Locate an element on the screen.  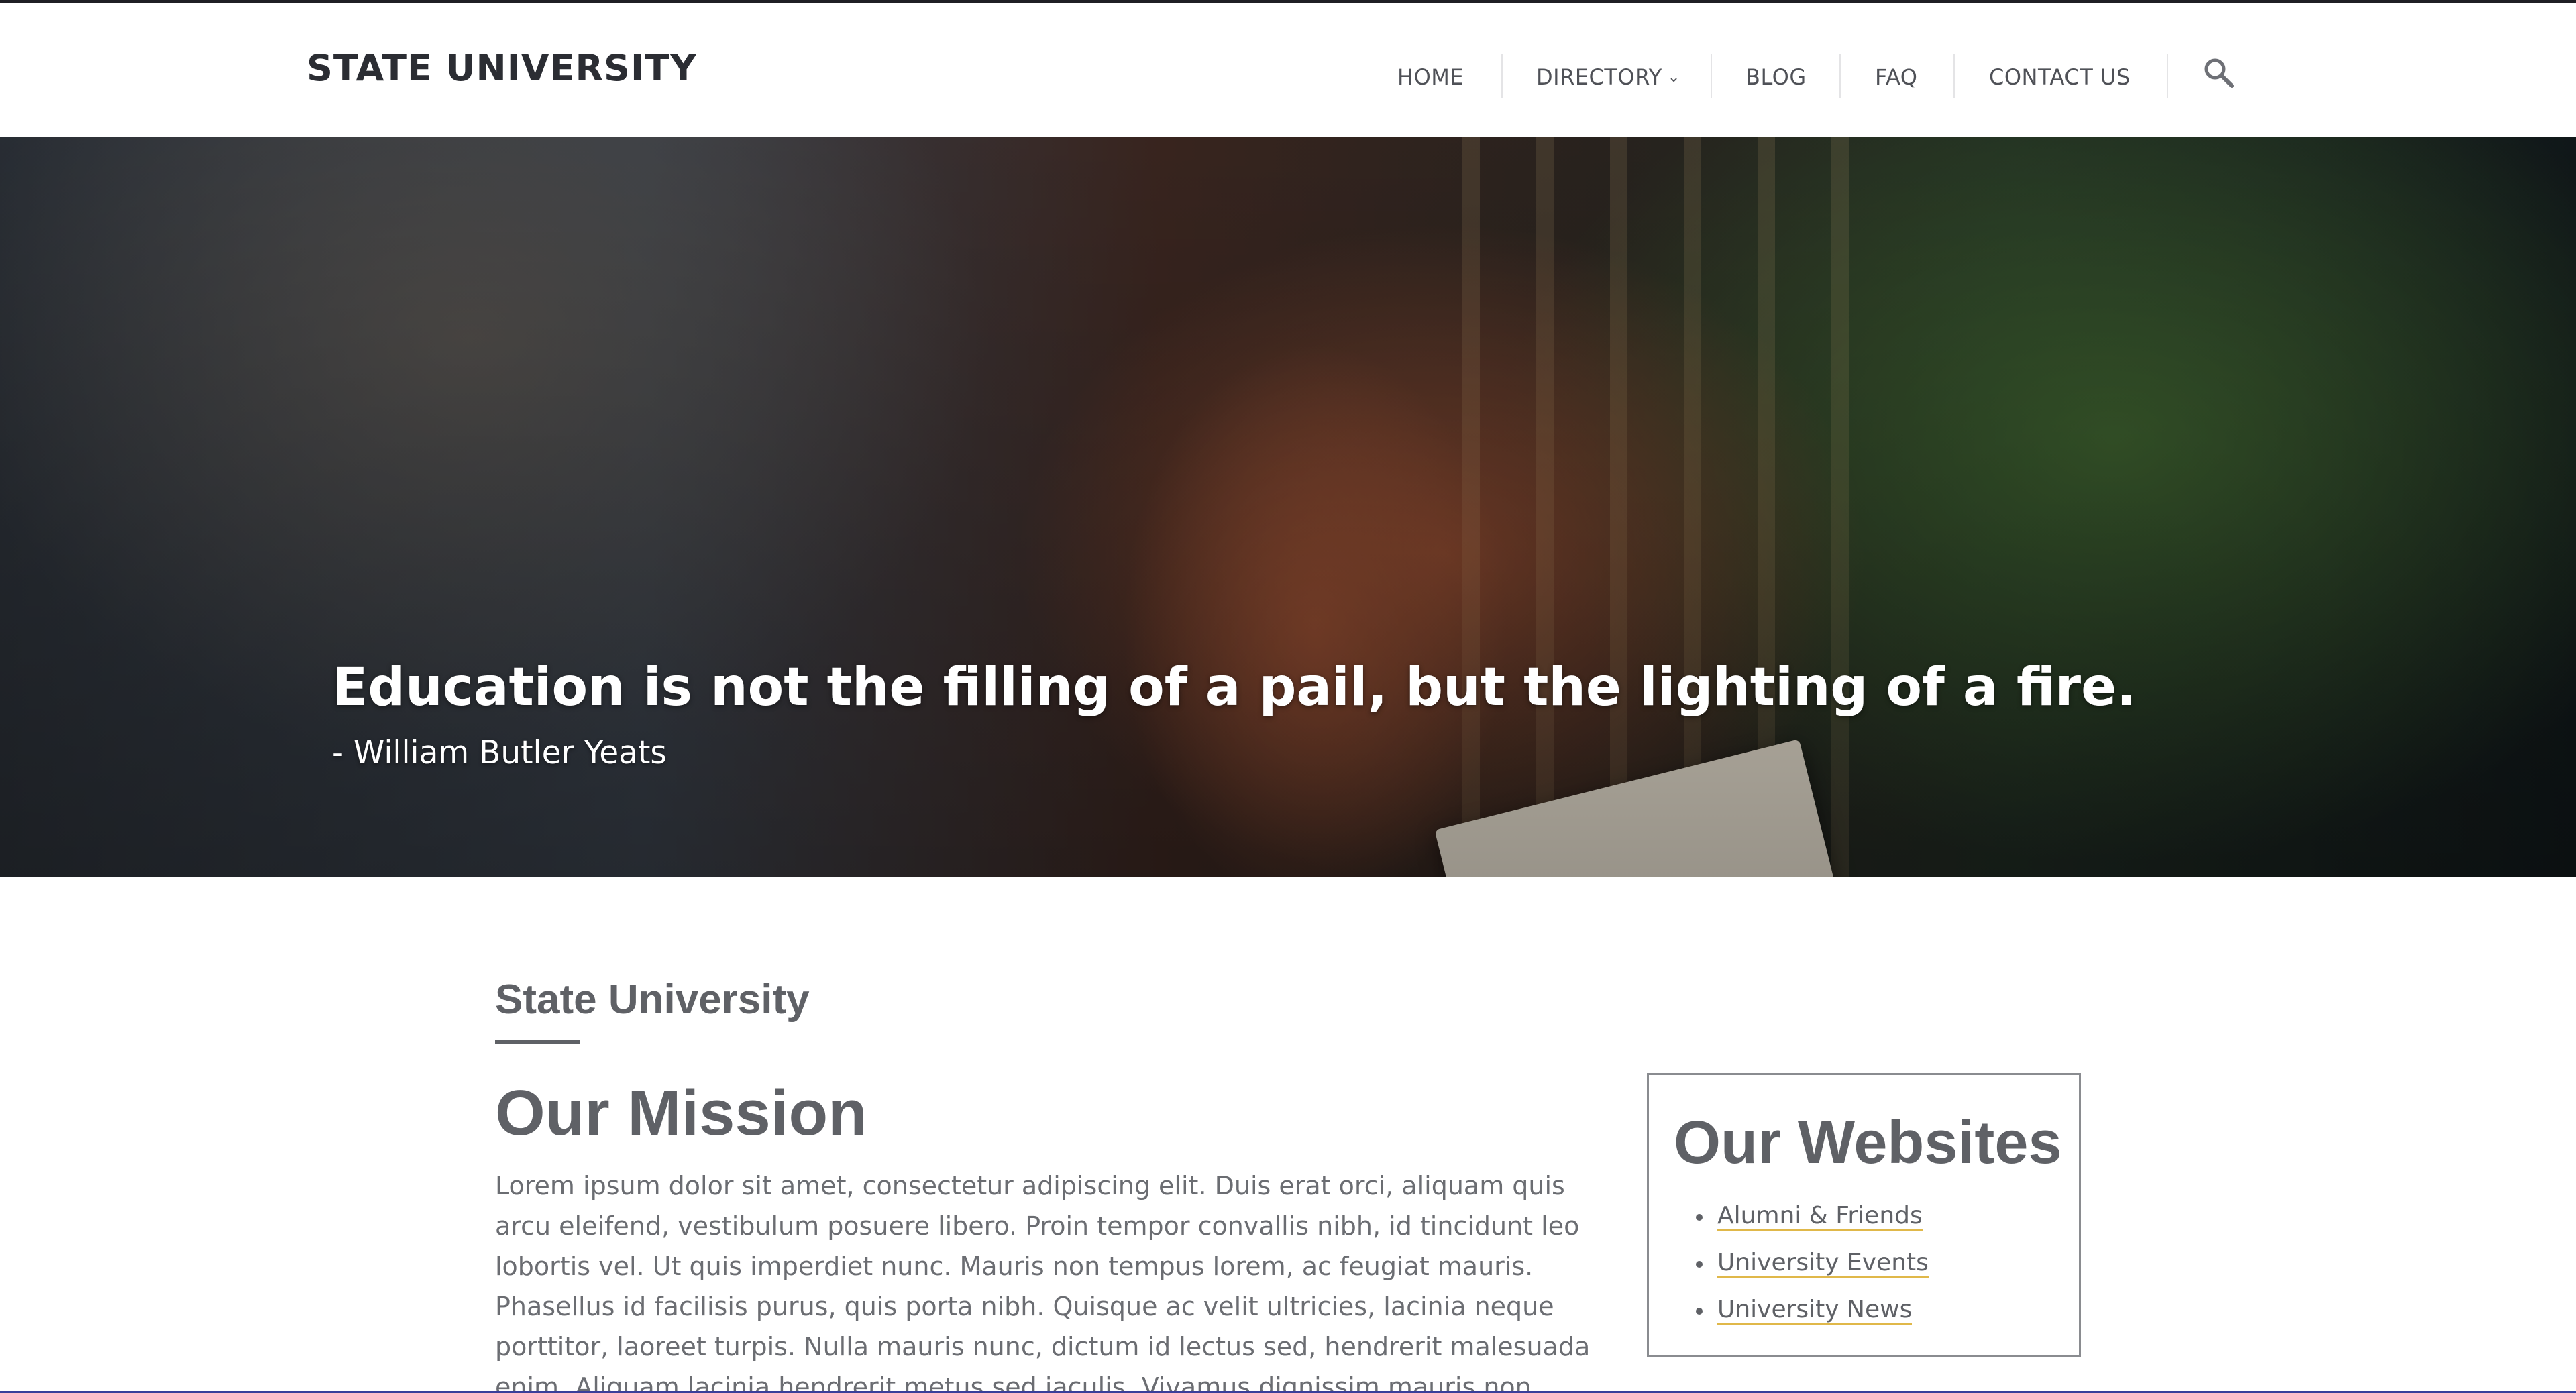
list-item: University News is located at coordinates (1812, 1317).